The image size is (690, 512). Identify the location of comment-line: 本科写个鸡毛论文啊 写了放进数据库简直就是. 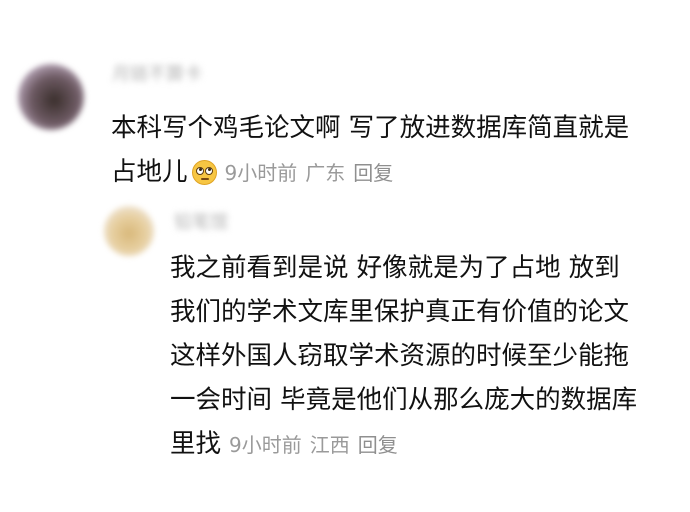
(370, 128).